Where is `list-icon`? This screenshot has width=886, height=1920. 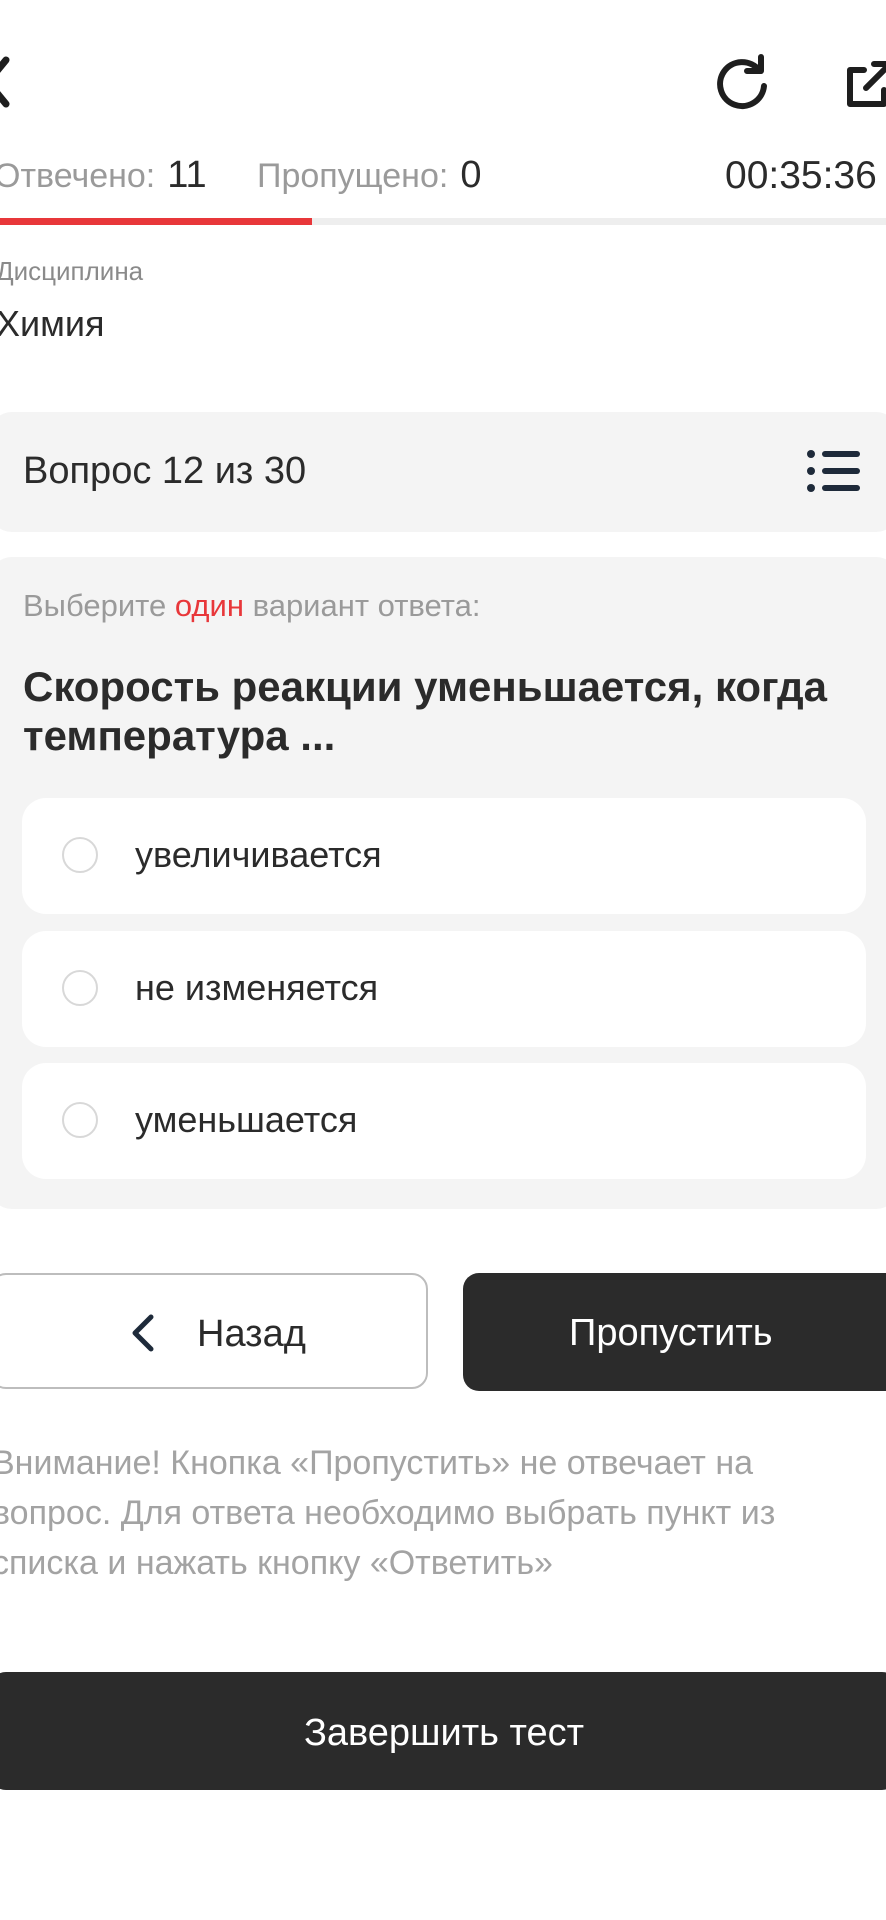
list-icon is located at coordinates (834, 471).